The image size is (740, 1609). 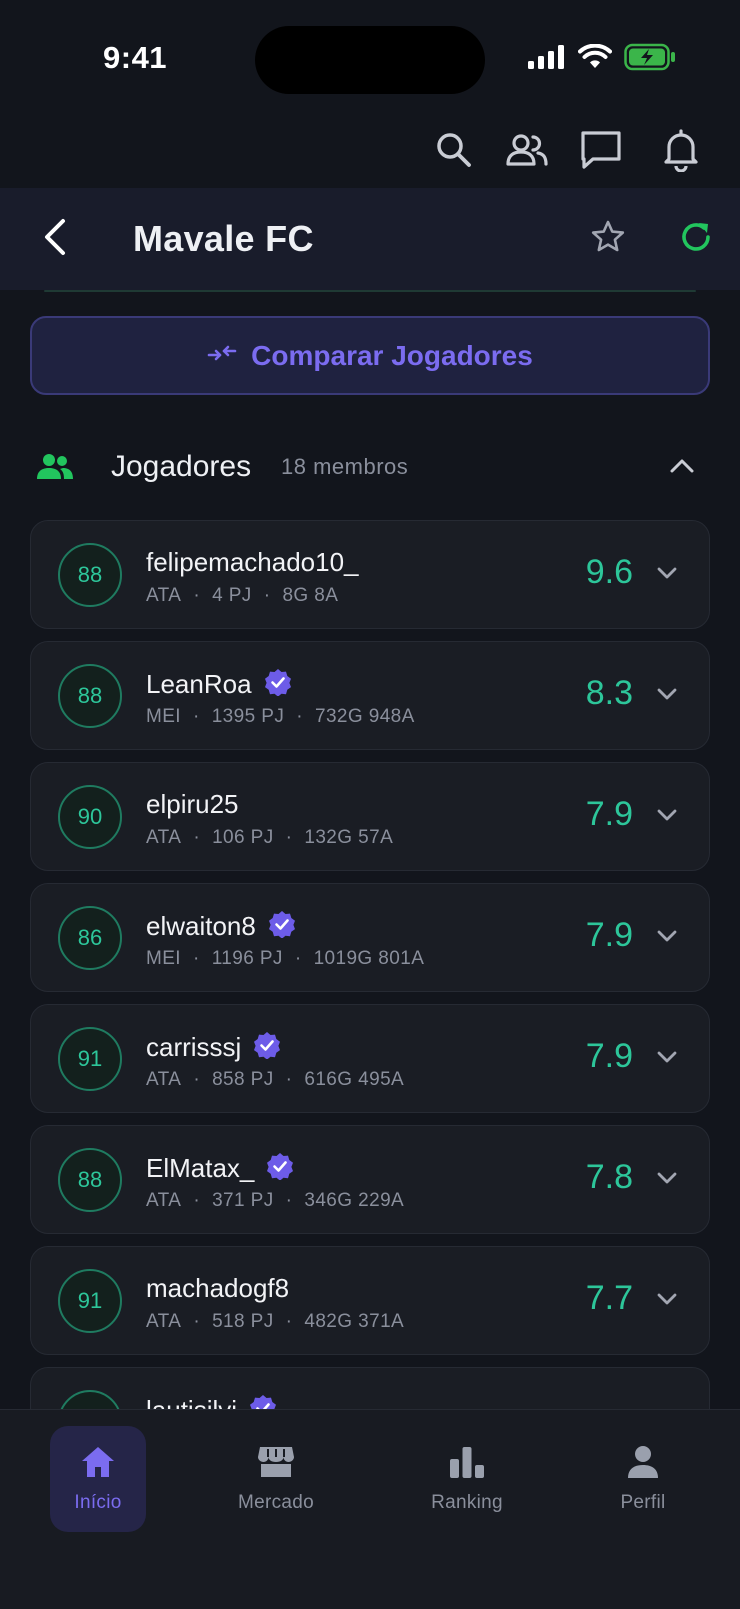 I want to click on back-button, so click(x=55, y=239).